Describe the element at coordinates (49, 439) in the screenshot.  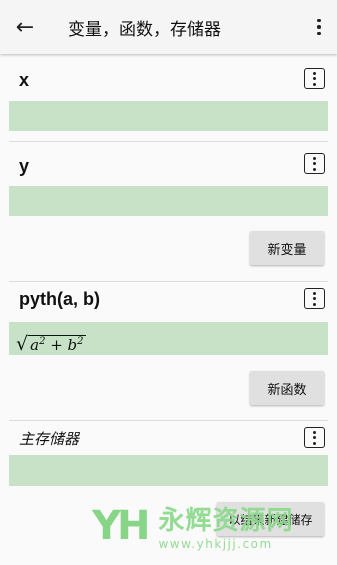
I see `main-memory-label: 主存储器` at that location.